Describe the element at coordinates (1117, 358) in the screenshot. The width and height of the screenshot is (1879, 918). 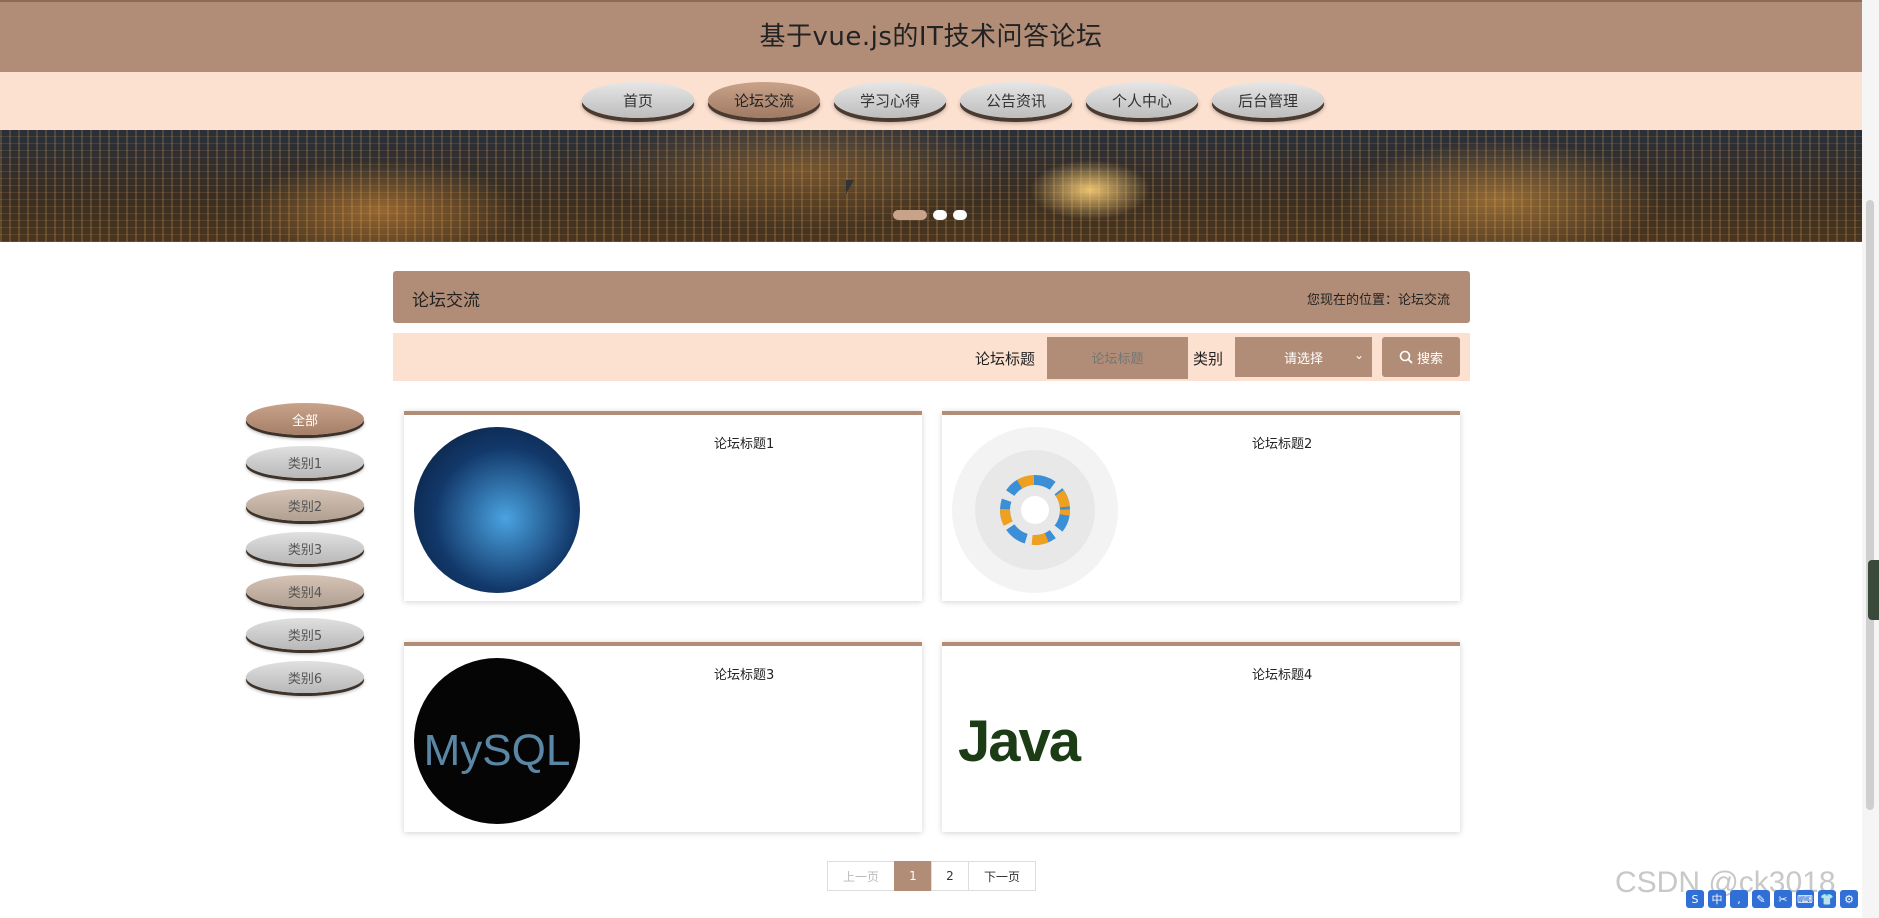
I see `title-search-input` at that location.